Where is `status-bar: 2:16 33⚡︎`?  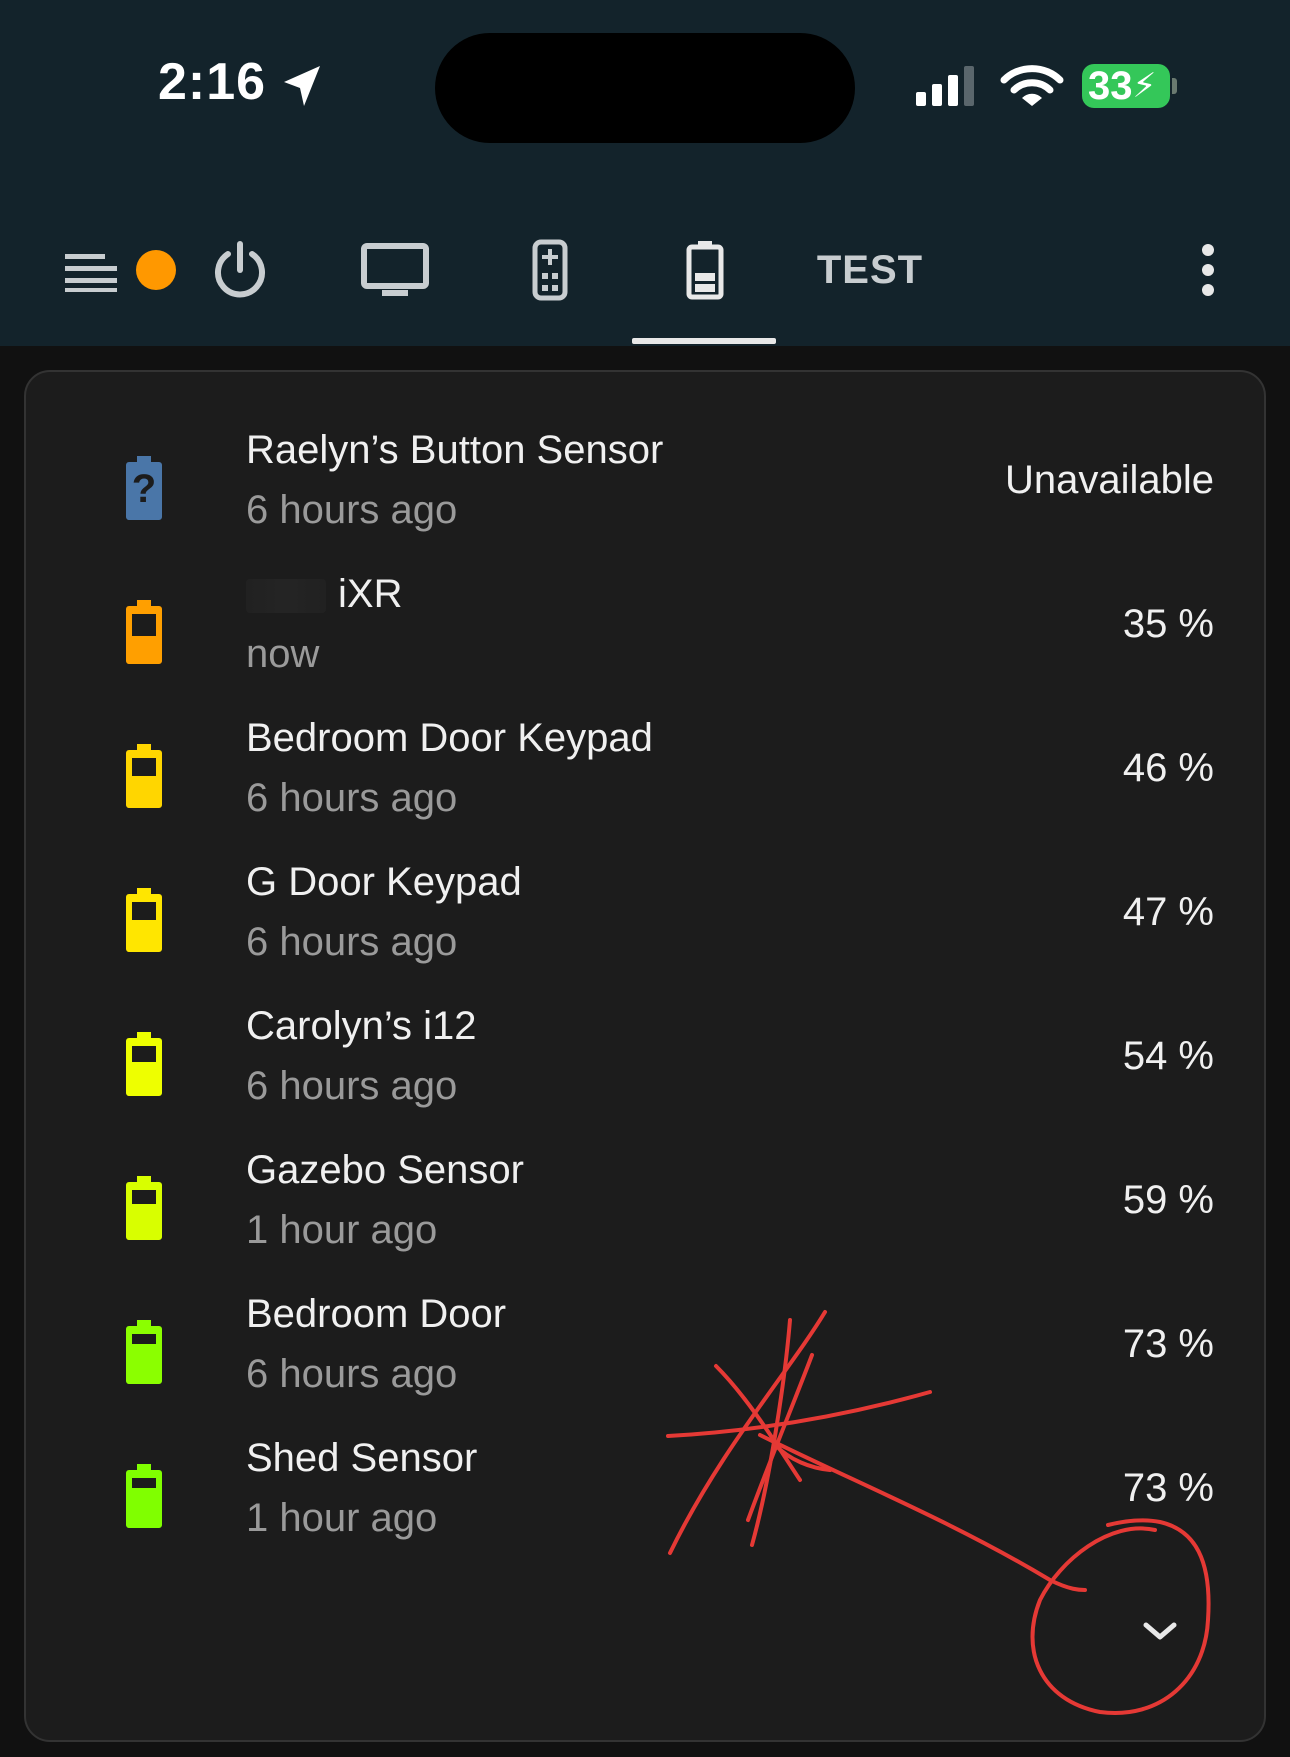
status-bar: 2:16 33⚡︎ is located at coordinates (645, 95).